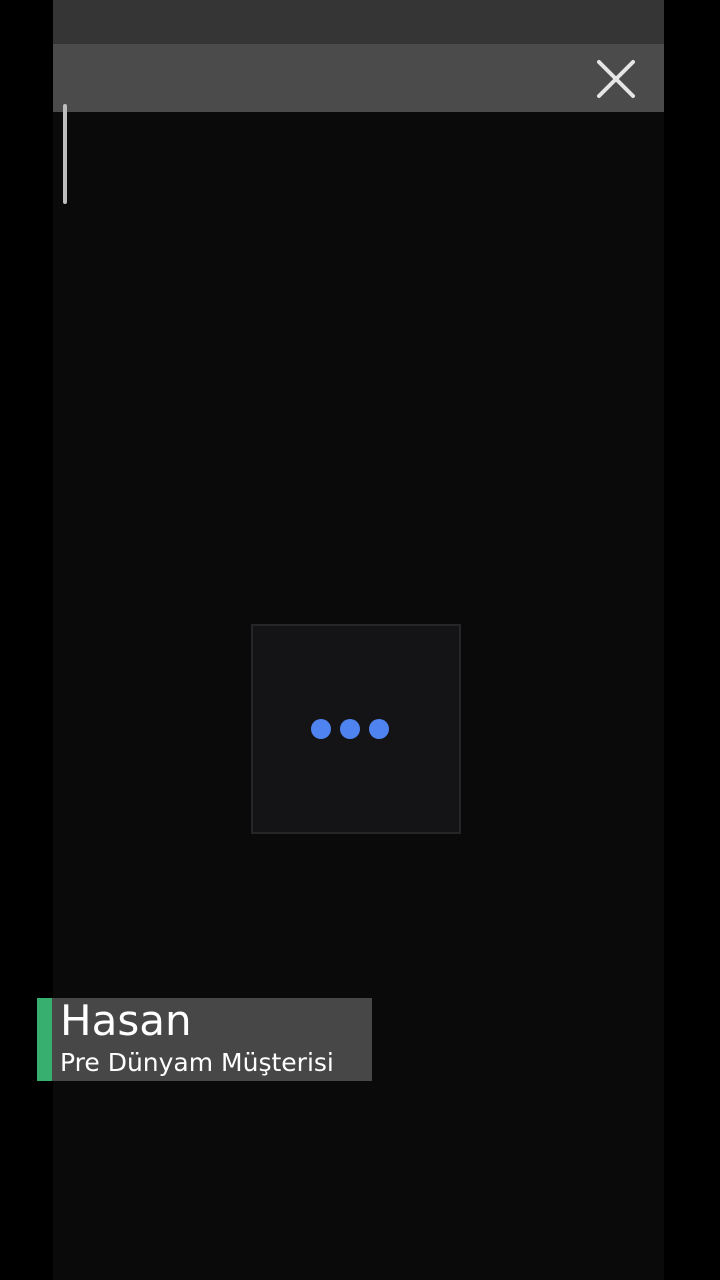 This screenshot has height=1280, width=720. I want to click on speaker-subtitle: Pre Dünyam Müşterisi, so click(197, 1062).